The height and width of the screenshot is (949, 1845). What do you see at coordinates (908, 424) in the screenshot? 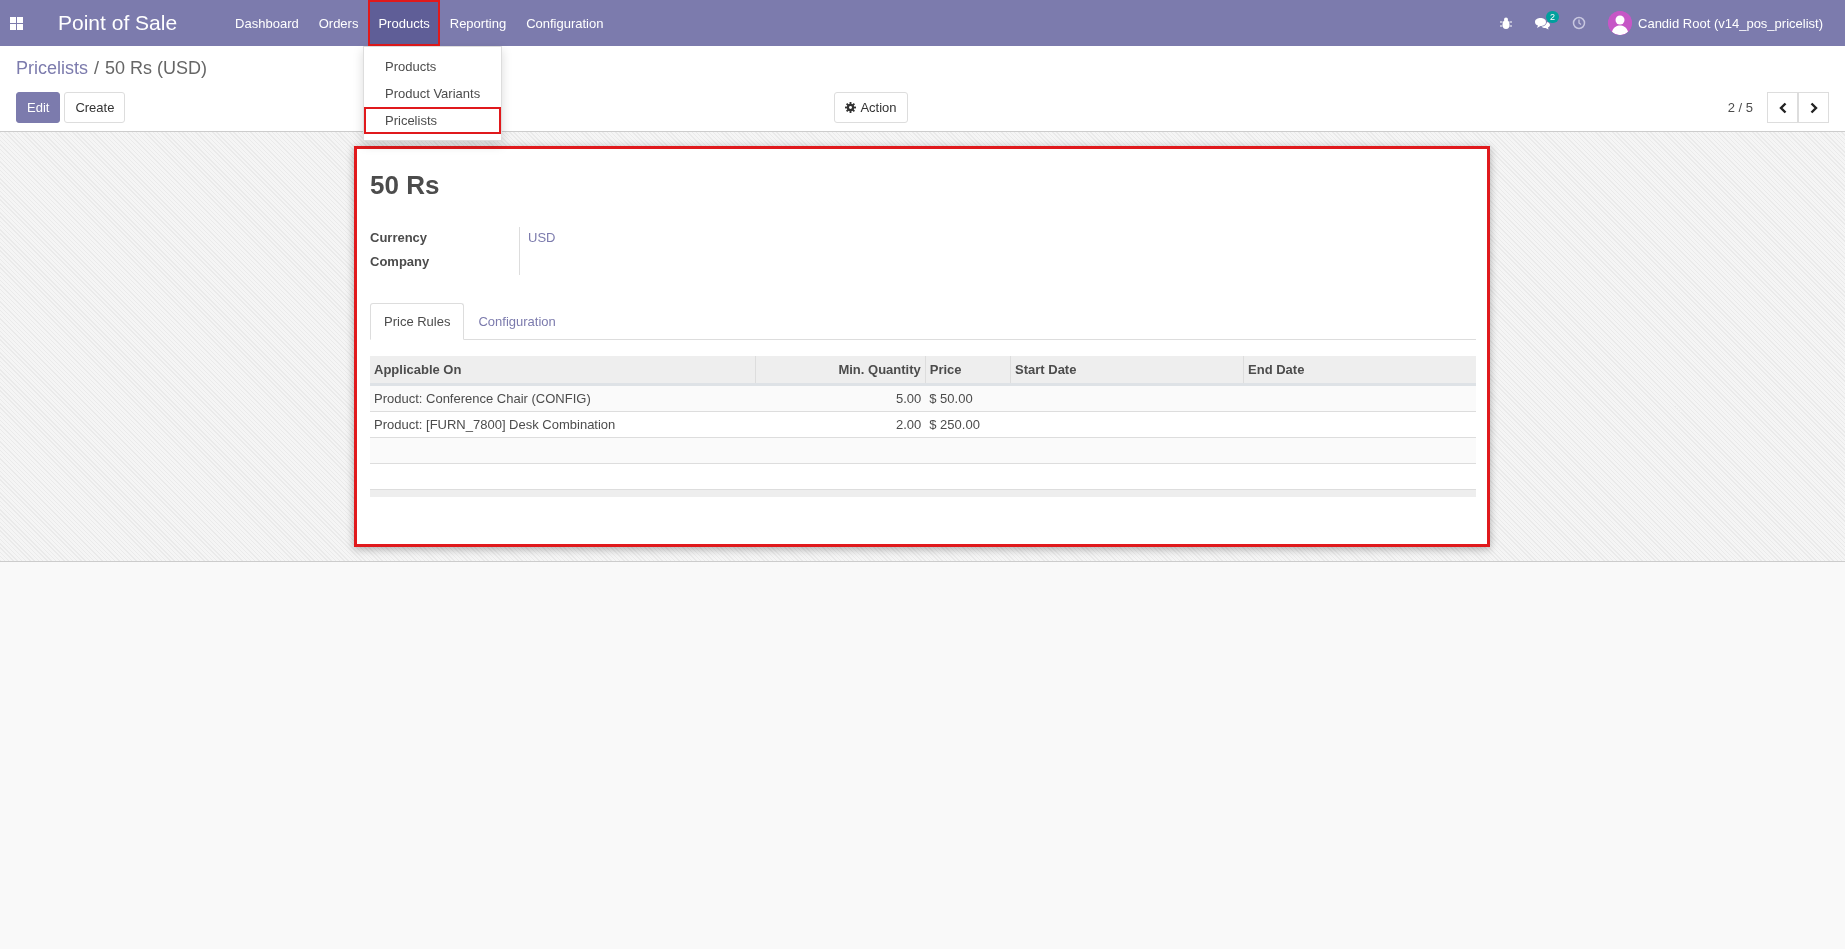
I see `table-cell: 2.00` at bounding box center [908, 424].